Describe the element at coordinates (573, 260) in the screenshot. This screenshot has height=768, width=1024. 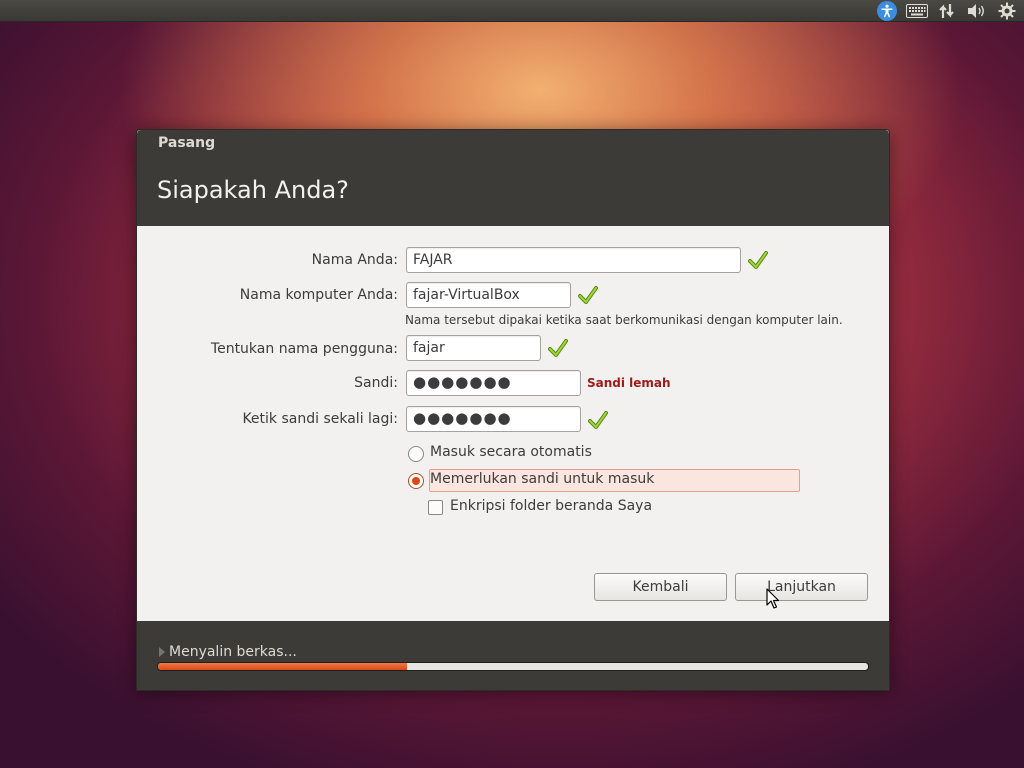
I see `name-field: FAJAR` at that location.